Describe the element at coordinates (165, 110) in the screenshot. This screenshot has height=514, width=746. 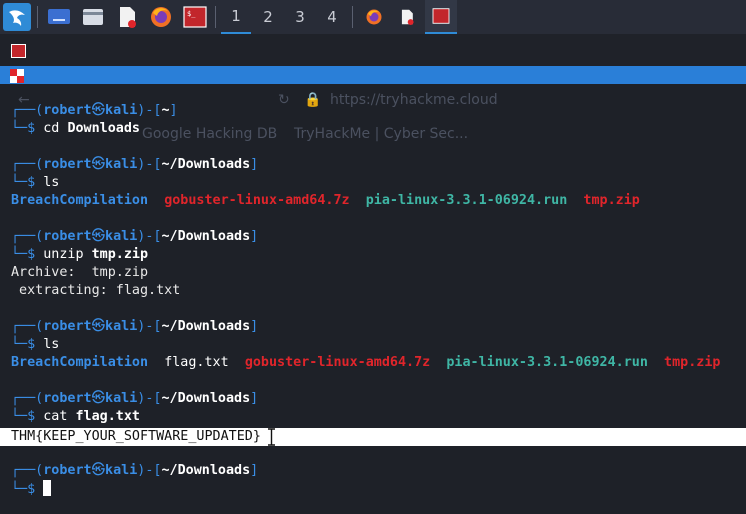
I see `prompt-dir: ~` at that location.